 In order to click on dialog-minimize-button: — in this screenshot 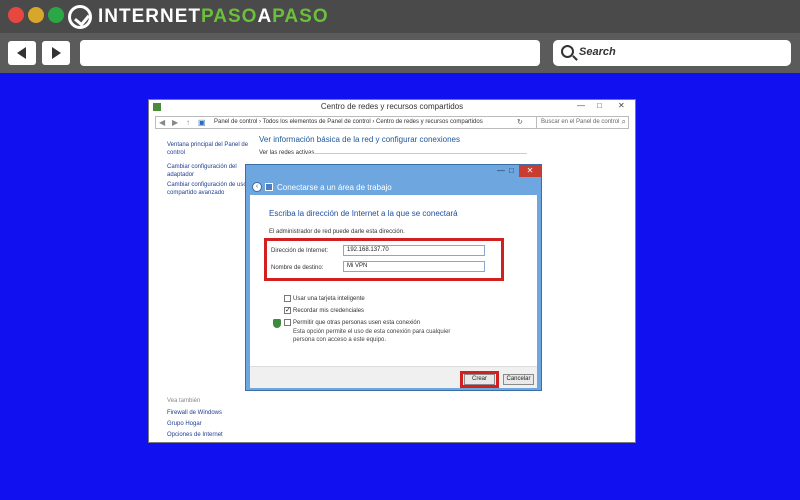, I will do `click(501, 170)`.